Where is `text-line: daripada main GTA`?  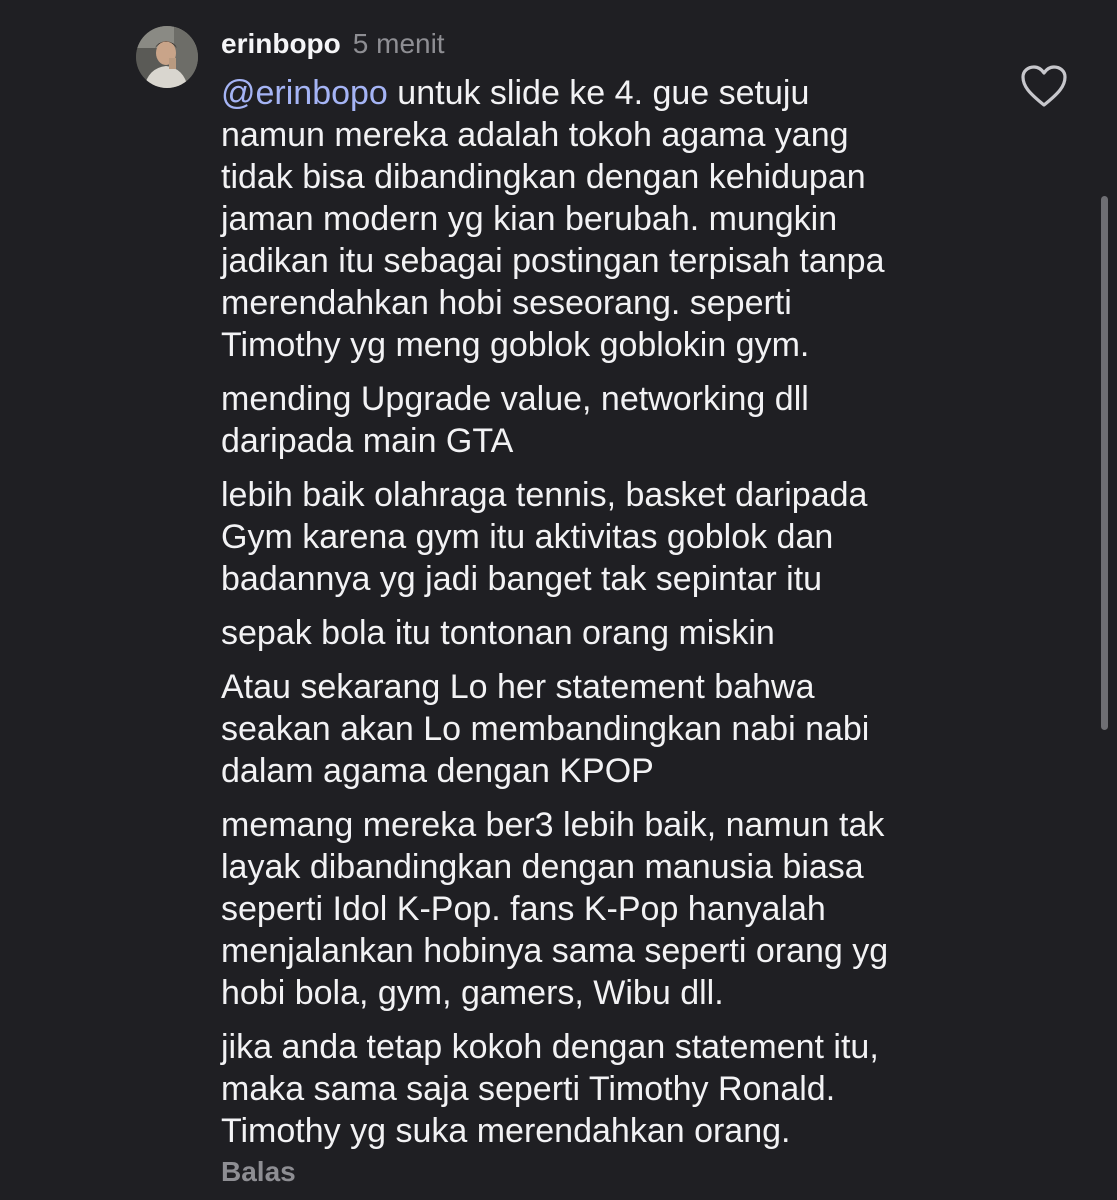 text-line: daripada main GTA is located at coordinates (367, 441).